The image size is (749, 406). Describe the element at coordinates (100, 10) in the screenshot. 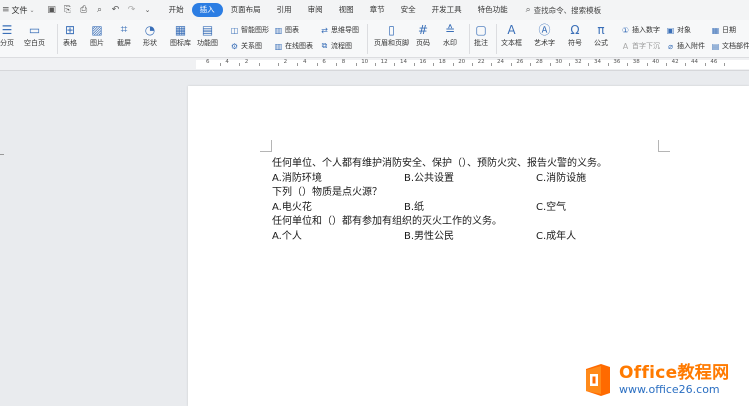

I see `print-preview-icon: ⌕` at that location.